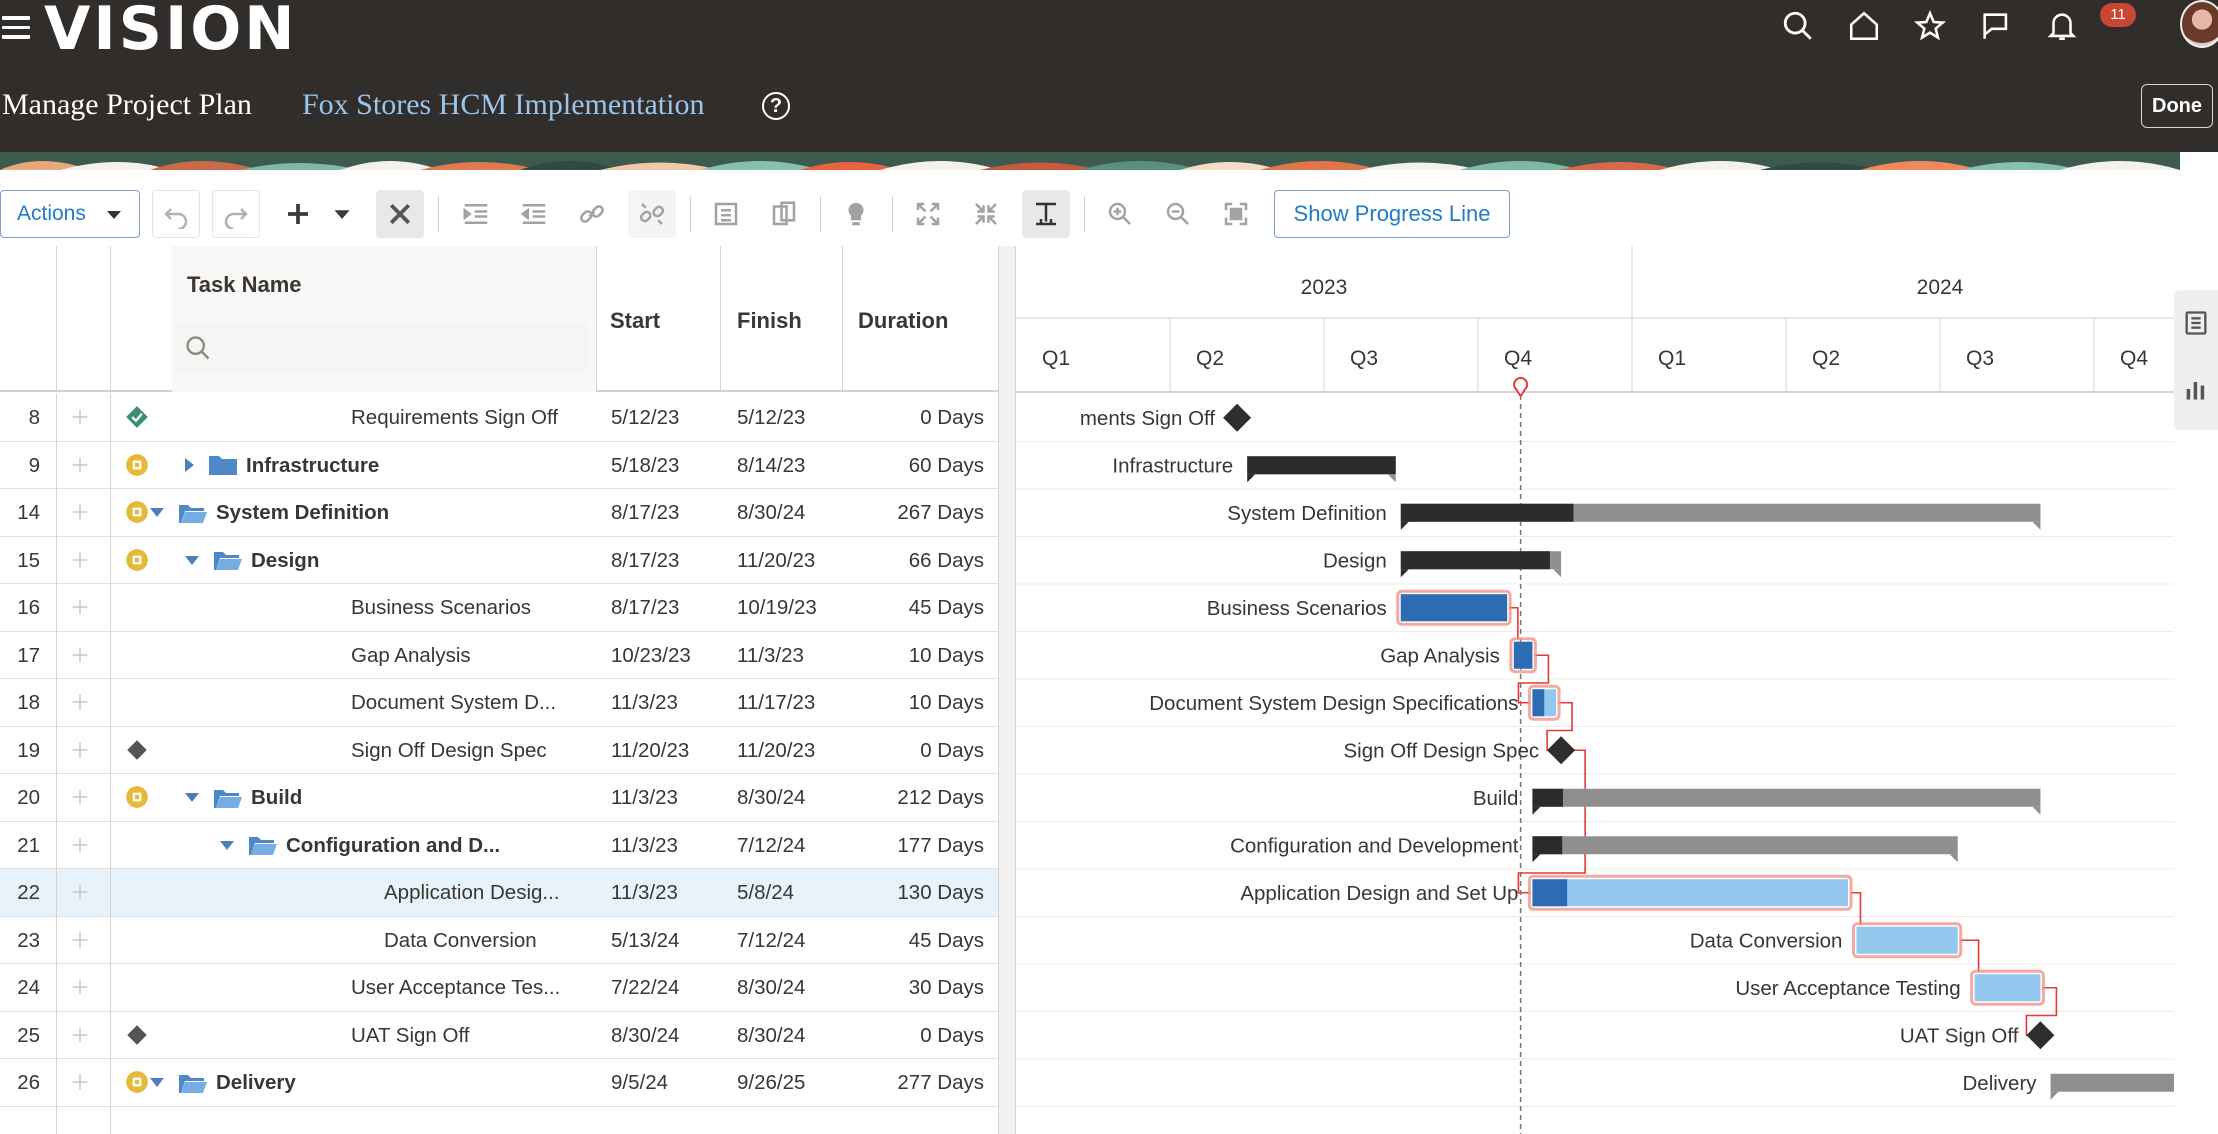  I want to click on task-name-filter, so click(382, 347).